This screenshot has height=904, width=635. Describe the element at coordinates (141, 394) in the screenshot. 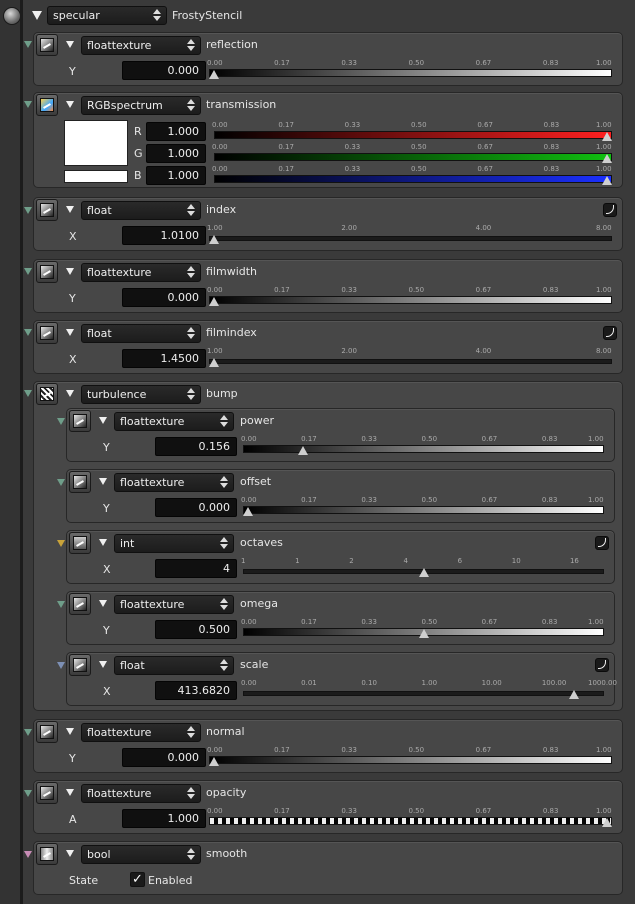

I see `type-dropdown: turbulence` at that location.